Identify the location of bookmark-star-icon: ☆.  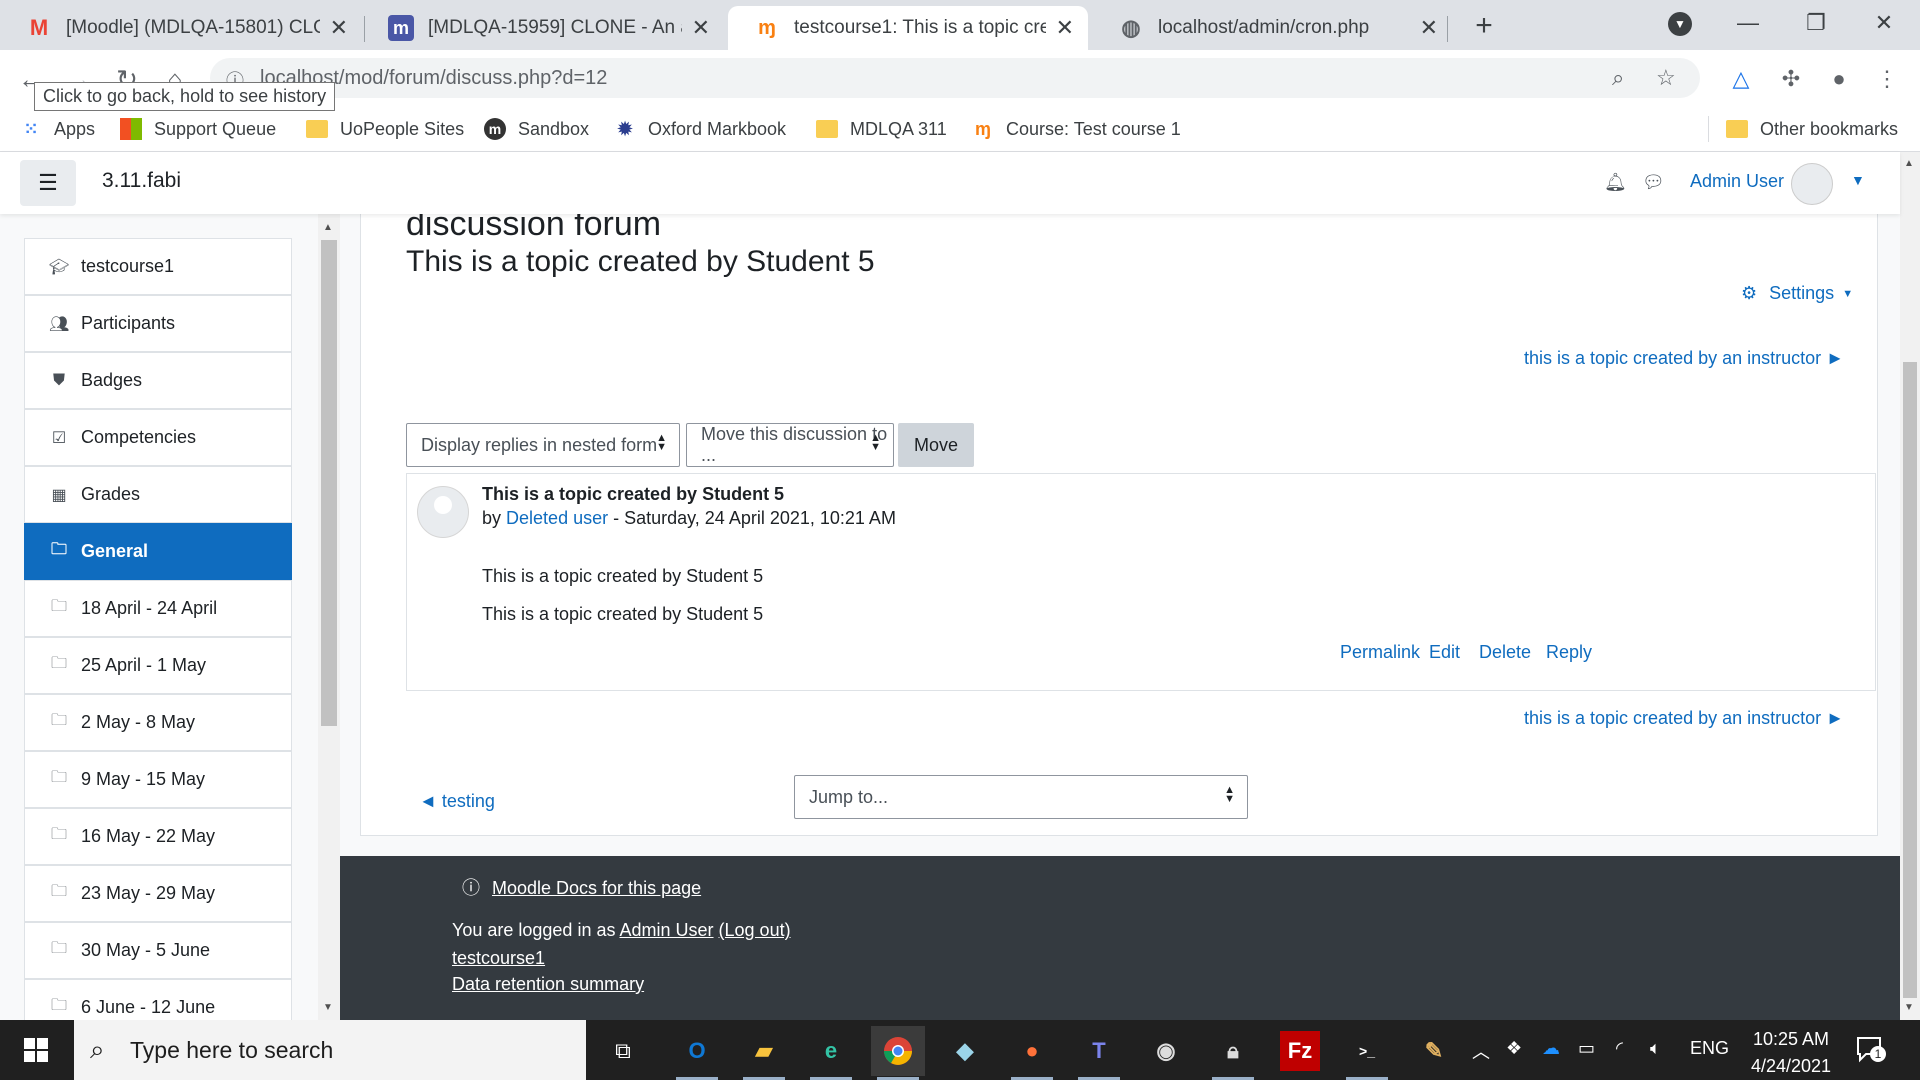
(1666, 78).